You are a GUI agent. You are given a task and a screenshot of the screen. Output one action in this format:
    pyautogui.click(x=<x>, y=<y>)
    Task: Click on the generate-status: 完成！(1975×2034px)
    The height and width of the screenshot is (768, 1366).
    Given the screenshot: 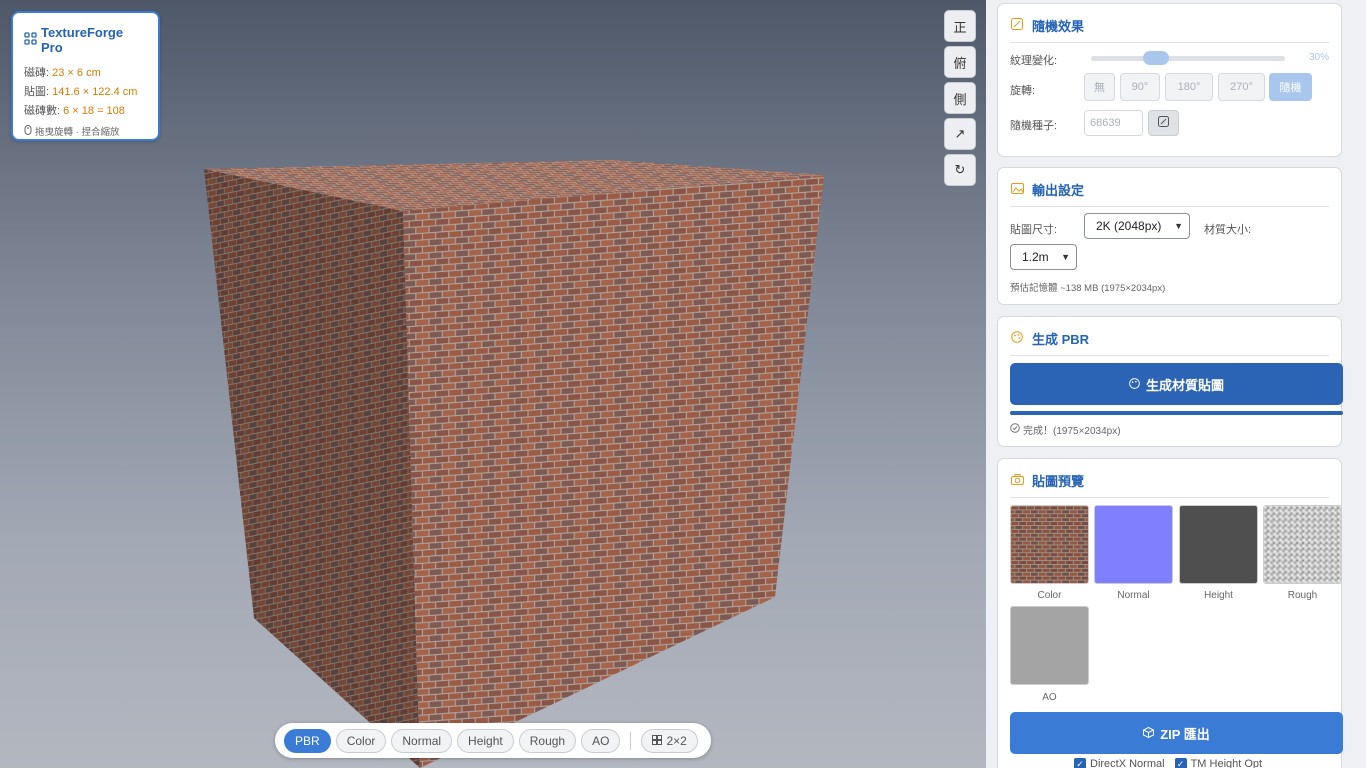 What is the action you would take?
    pyautogui.click(x=1065, y=429)
    